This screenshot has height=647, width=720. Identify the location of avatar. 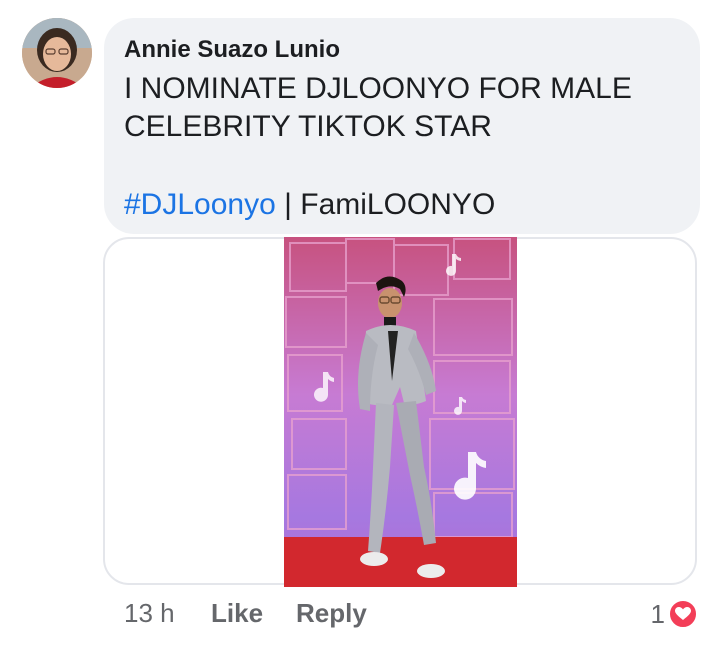
(57, 53).